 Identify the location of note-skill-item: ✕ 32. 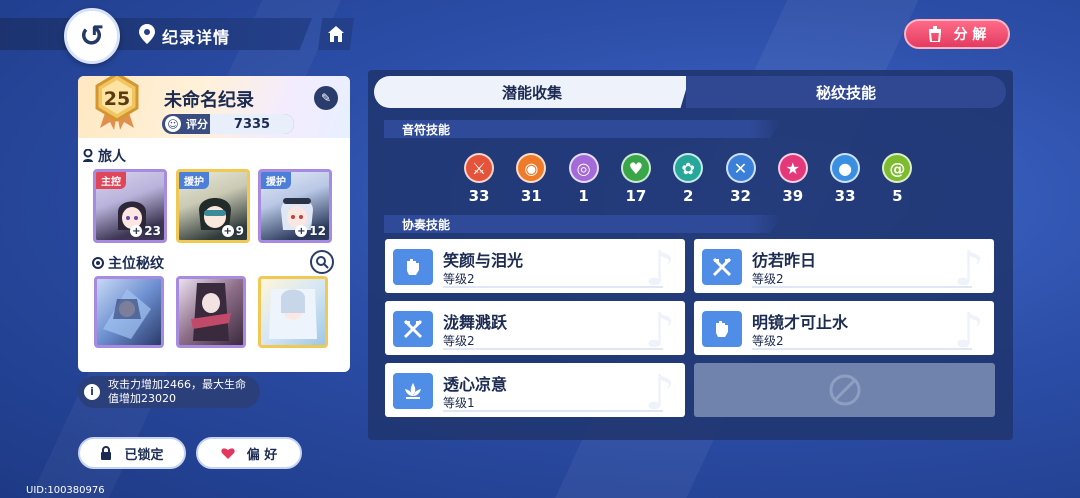
(741, 179).